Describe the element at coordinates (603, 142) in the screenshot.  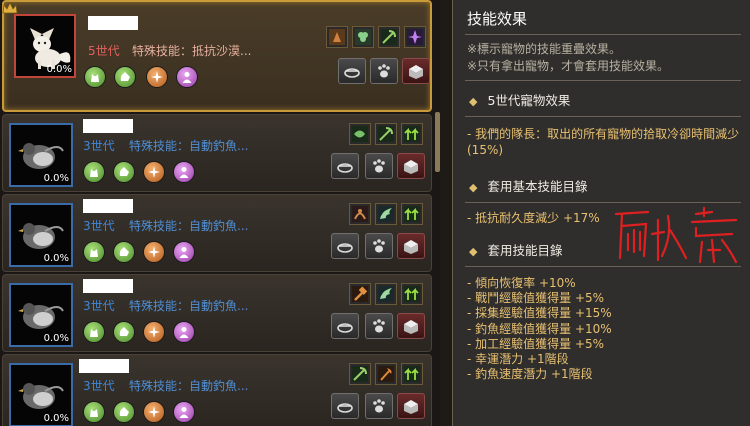
I see `generation-effect-text: - 我們的隊長：取出的所有寵物的拾取冷卻時間減少(15%)` at that location.